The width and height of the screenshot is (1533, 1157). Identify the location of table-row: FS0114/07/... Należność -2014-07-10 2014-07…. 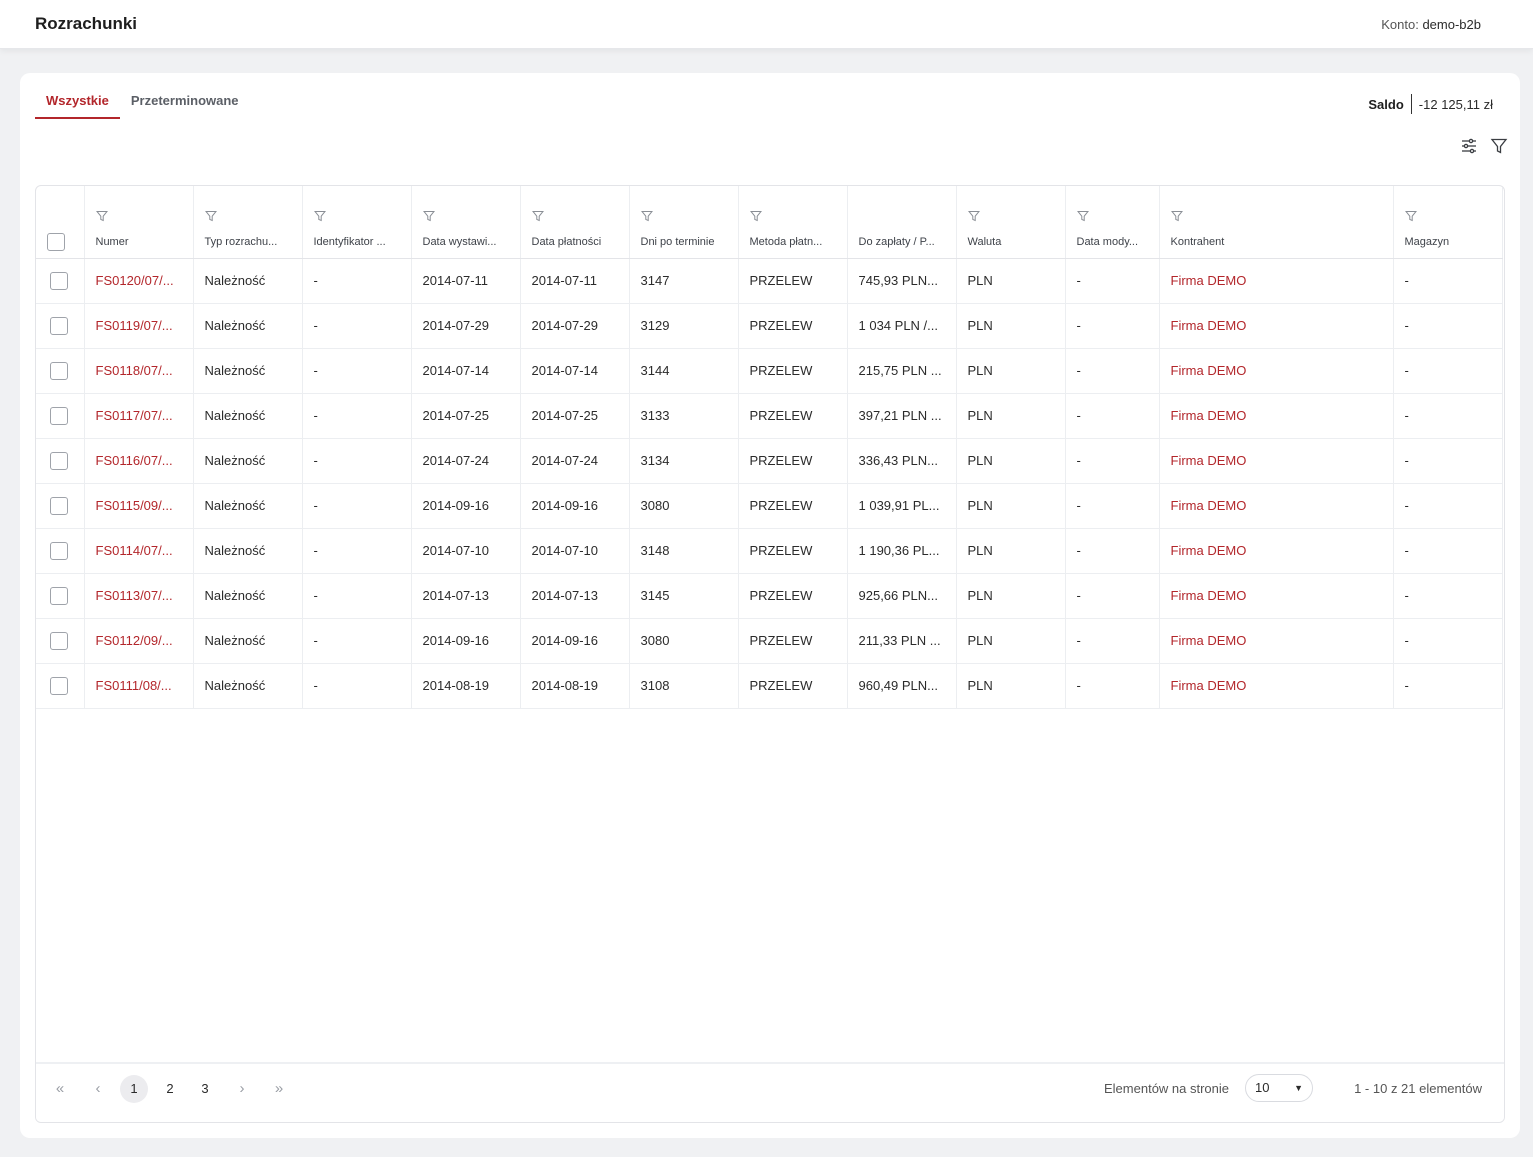
(769, 551).